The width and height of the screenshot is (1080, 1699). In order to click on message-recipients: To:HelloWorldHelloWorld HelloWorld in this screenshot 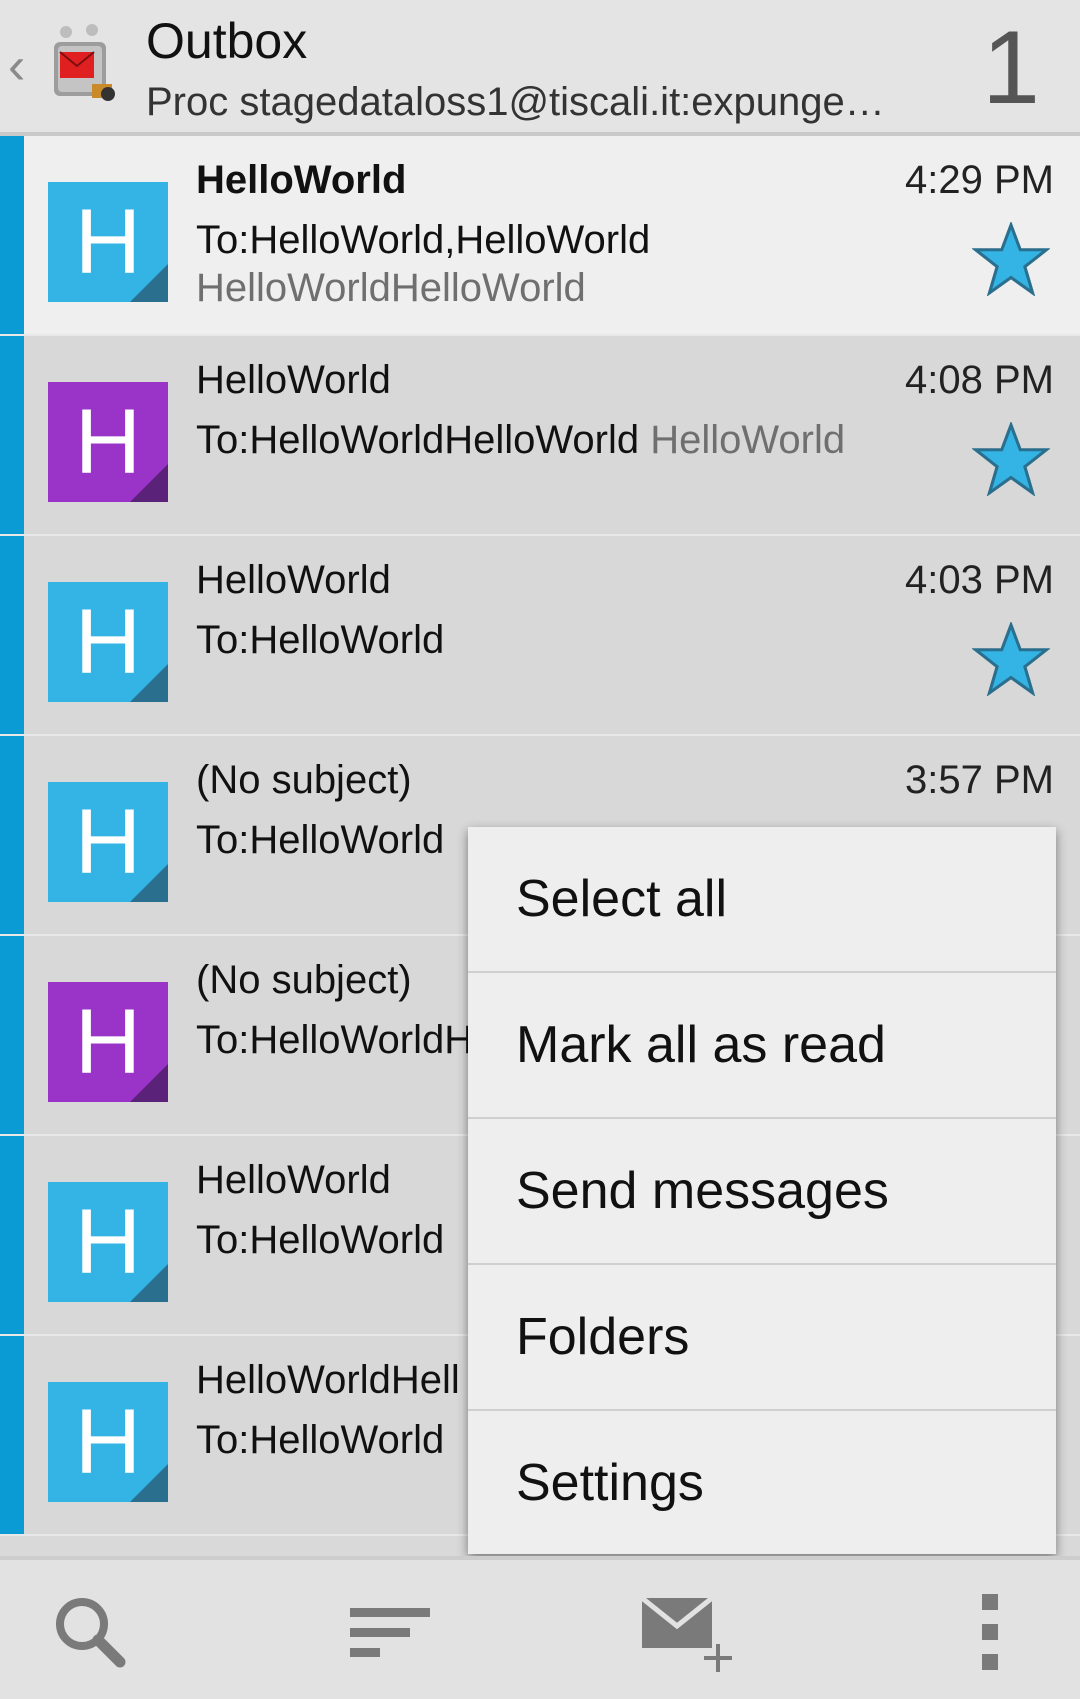, I will do `click(520, 440)`.